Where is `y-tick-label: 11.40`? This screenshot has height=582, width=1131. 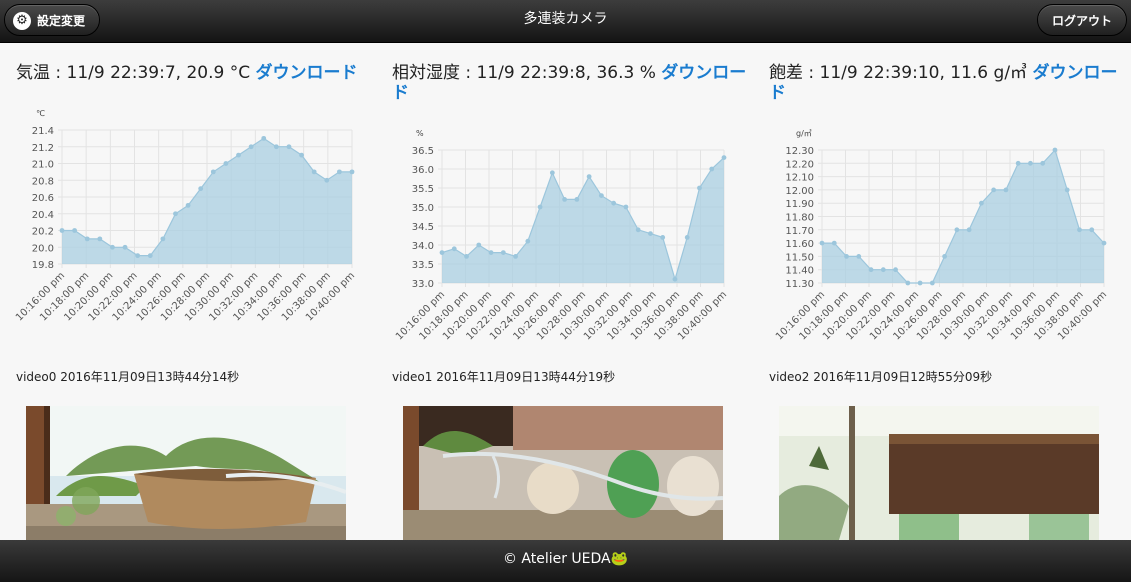
y-tick-label: 11.40 is located at coordinates (799, 271).